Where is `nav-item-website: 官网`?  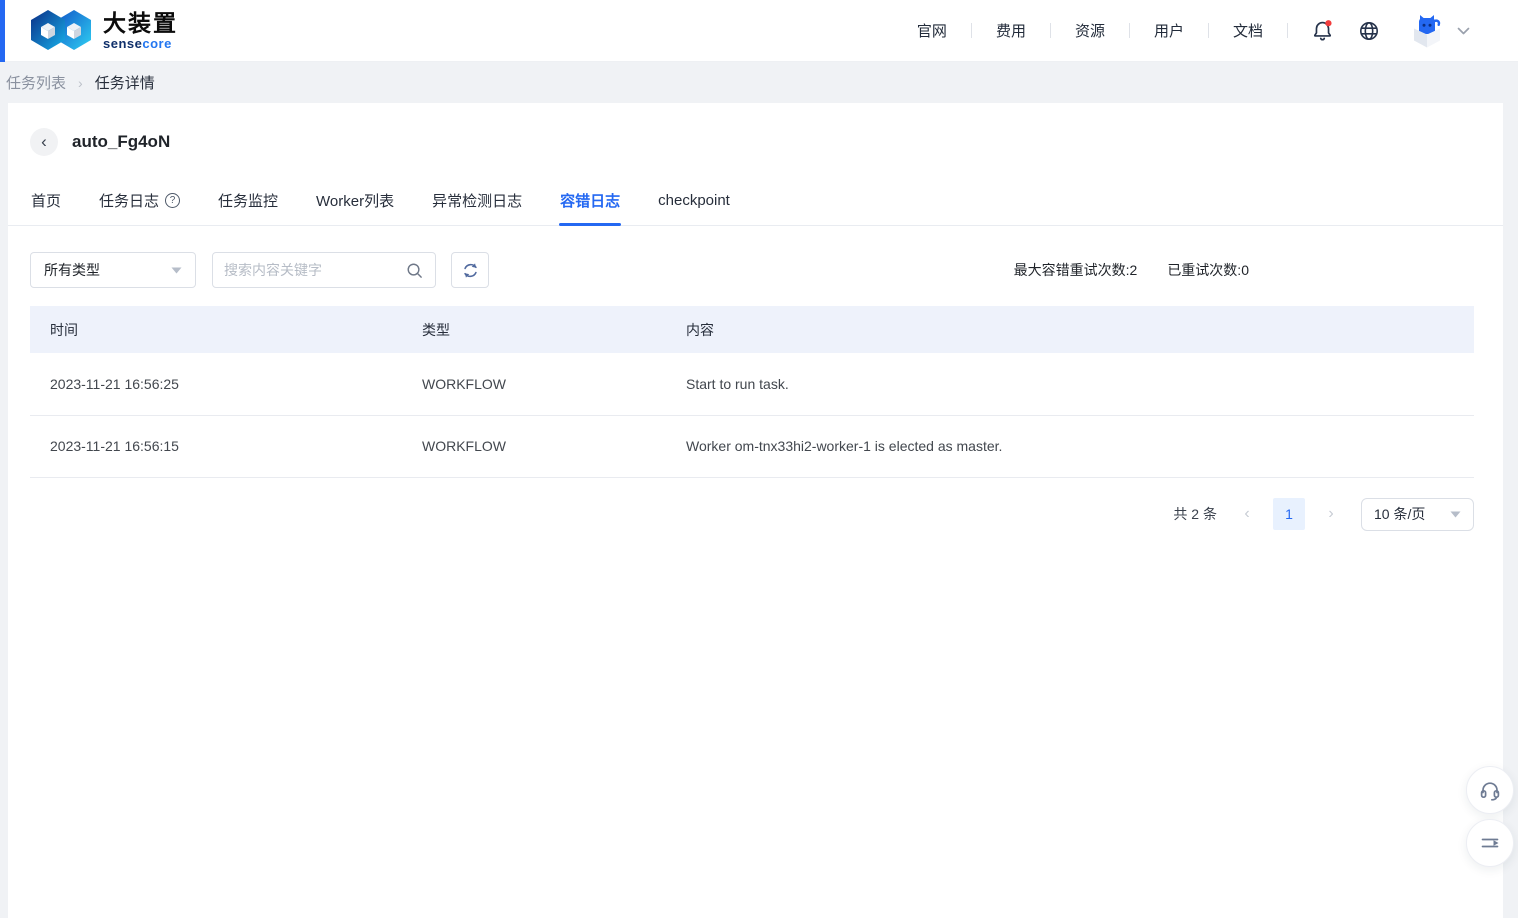
nav-item-website: 官网 is located at coordinates (932, 30).